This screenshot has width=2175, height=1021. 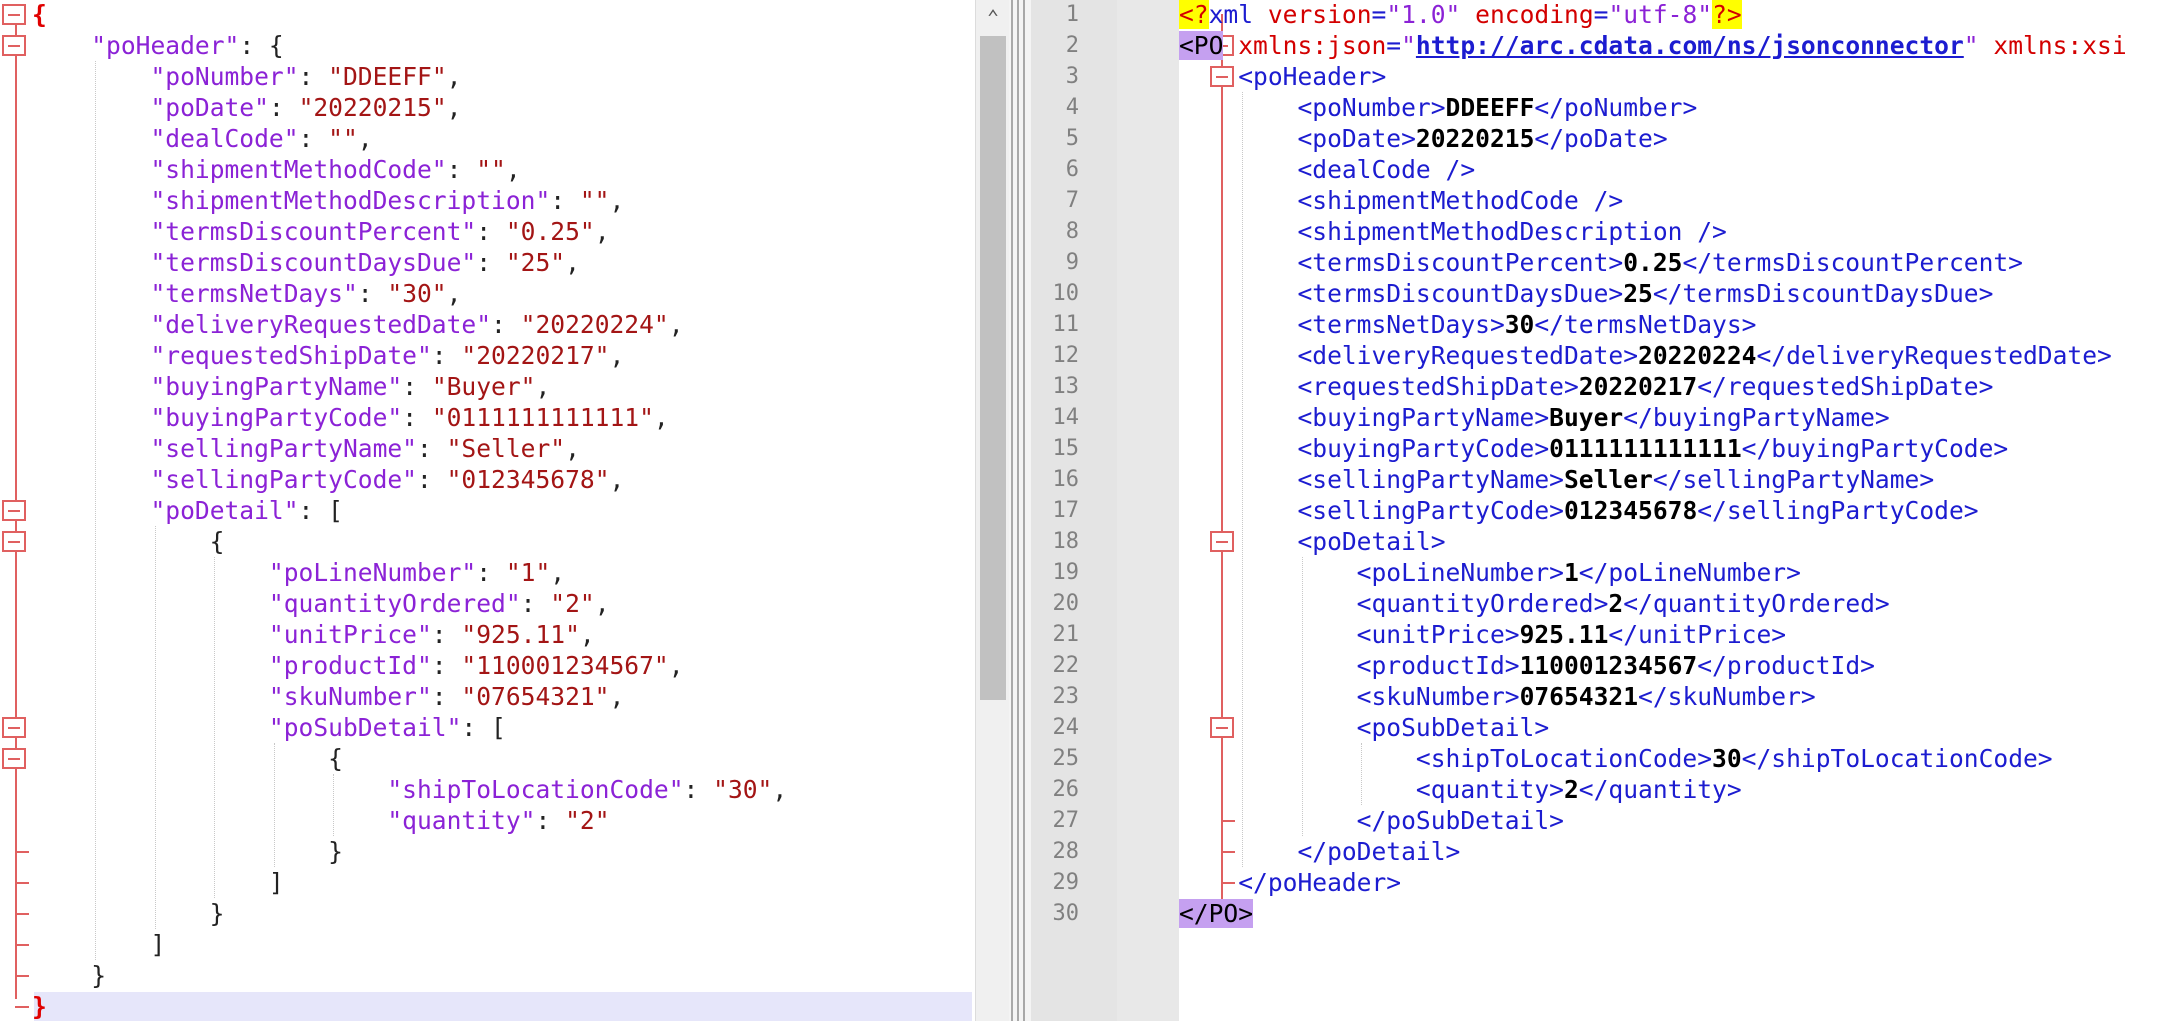 I want to click on xml-code-line: </poDetail>, so click(x=1319, y=851).